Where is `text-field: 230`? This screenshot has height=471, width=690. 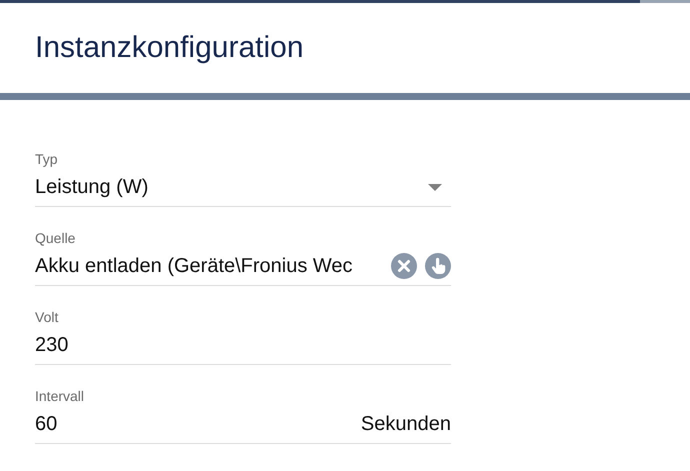 text-field: 230 is located at coordinates (243, 345).